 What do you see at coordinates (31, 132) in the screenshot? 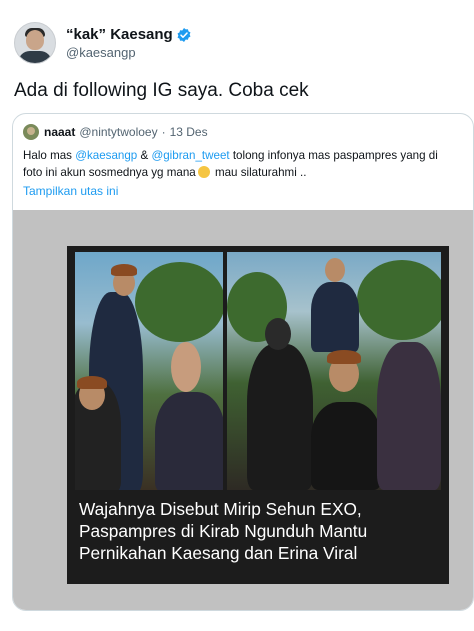
I see `quoted-author-avatar` at bounding box center [31, 132].